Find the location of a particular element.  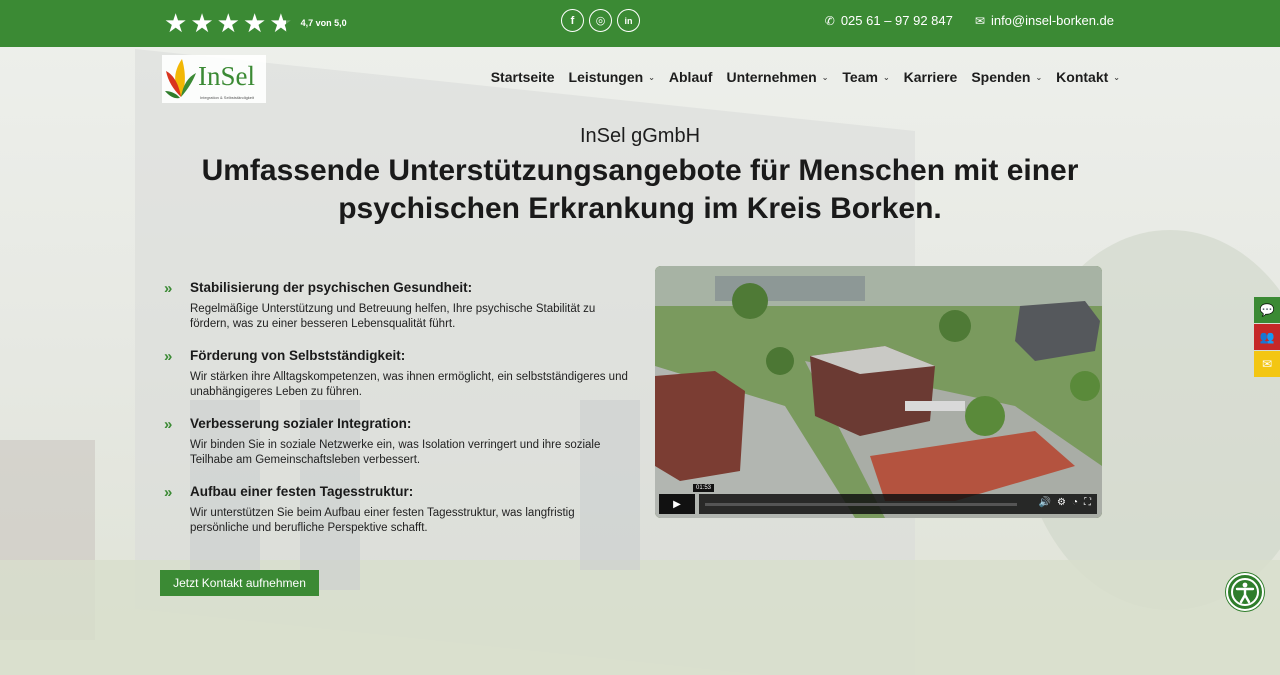

nav-item-team: Team ⌄ is located at coordinates (865, 77).